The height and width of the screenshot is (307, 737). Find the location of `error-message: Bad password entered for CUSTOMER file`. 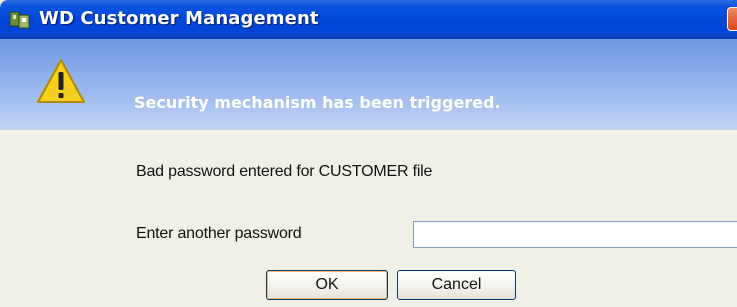

error-message: Bad password entered for CUSTOMER file is located at coordinates (284, 171).